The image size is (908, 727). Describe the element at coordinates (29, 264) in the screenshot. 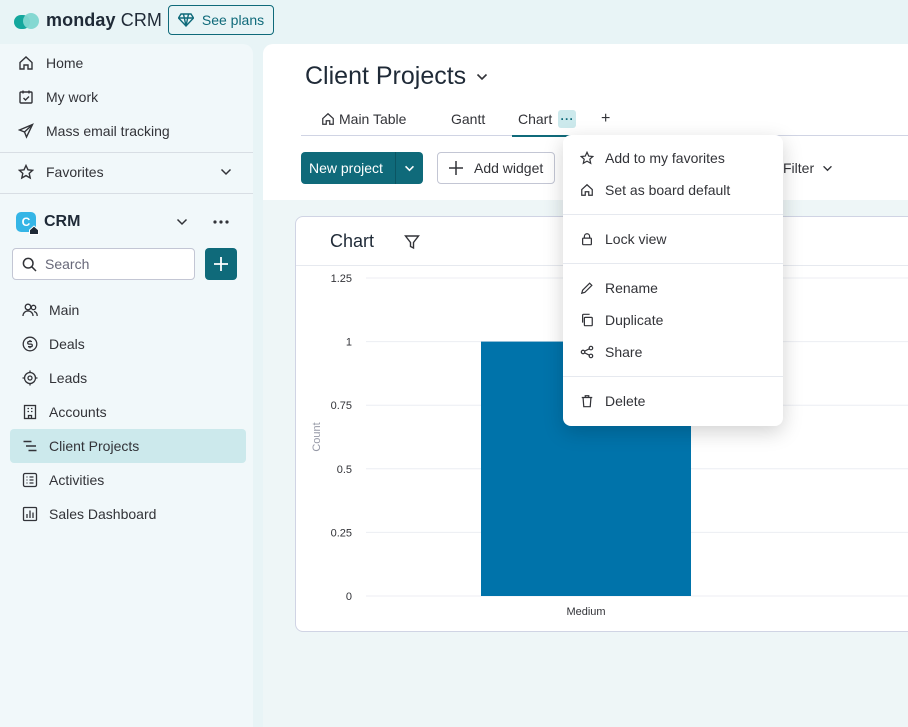

I see `search-icon` at that location.